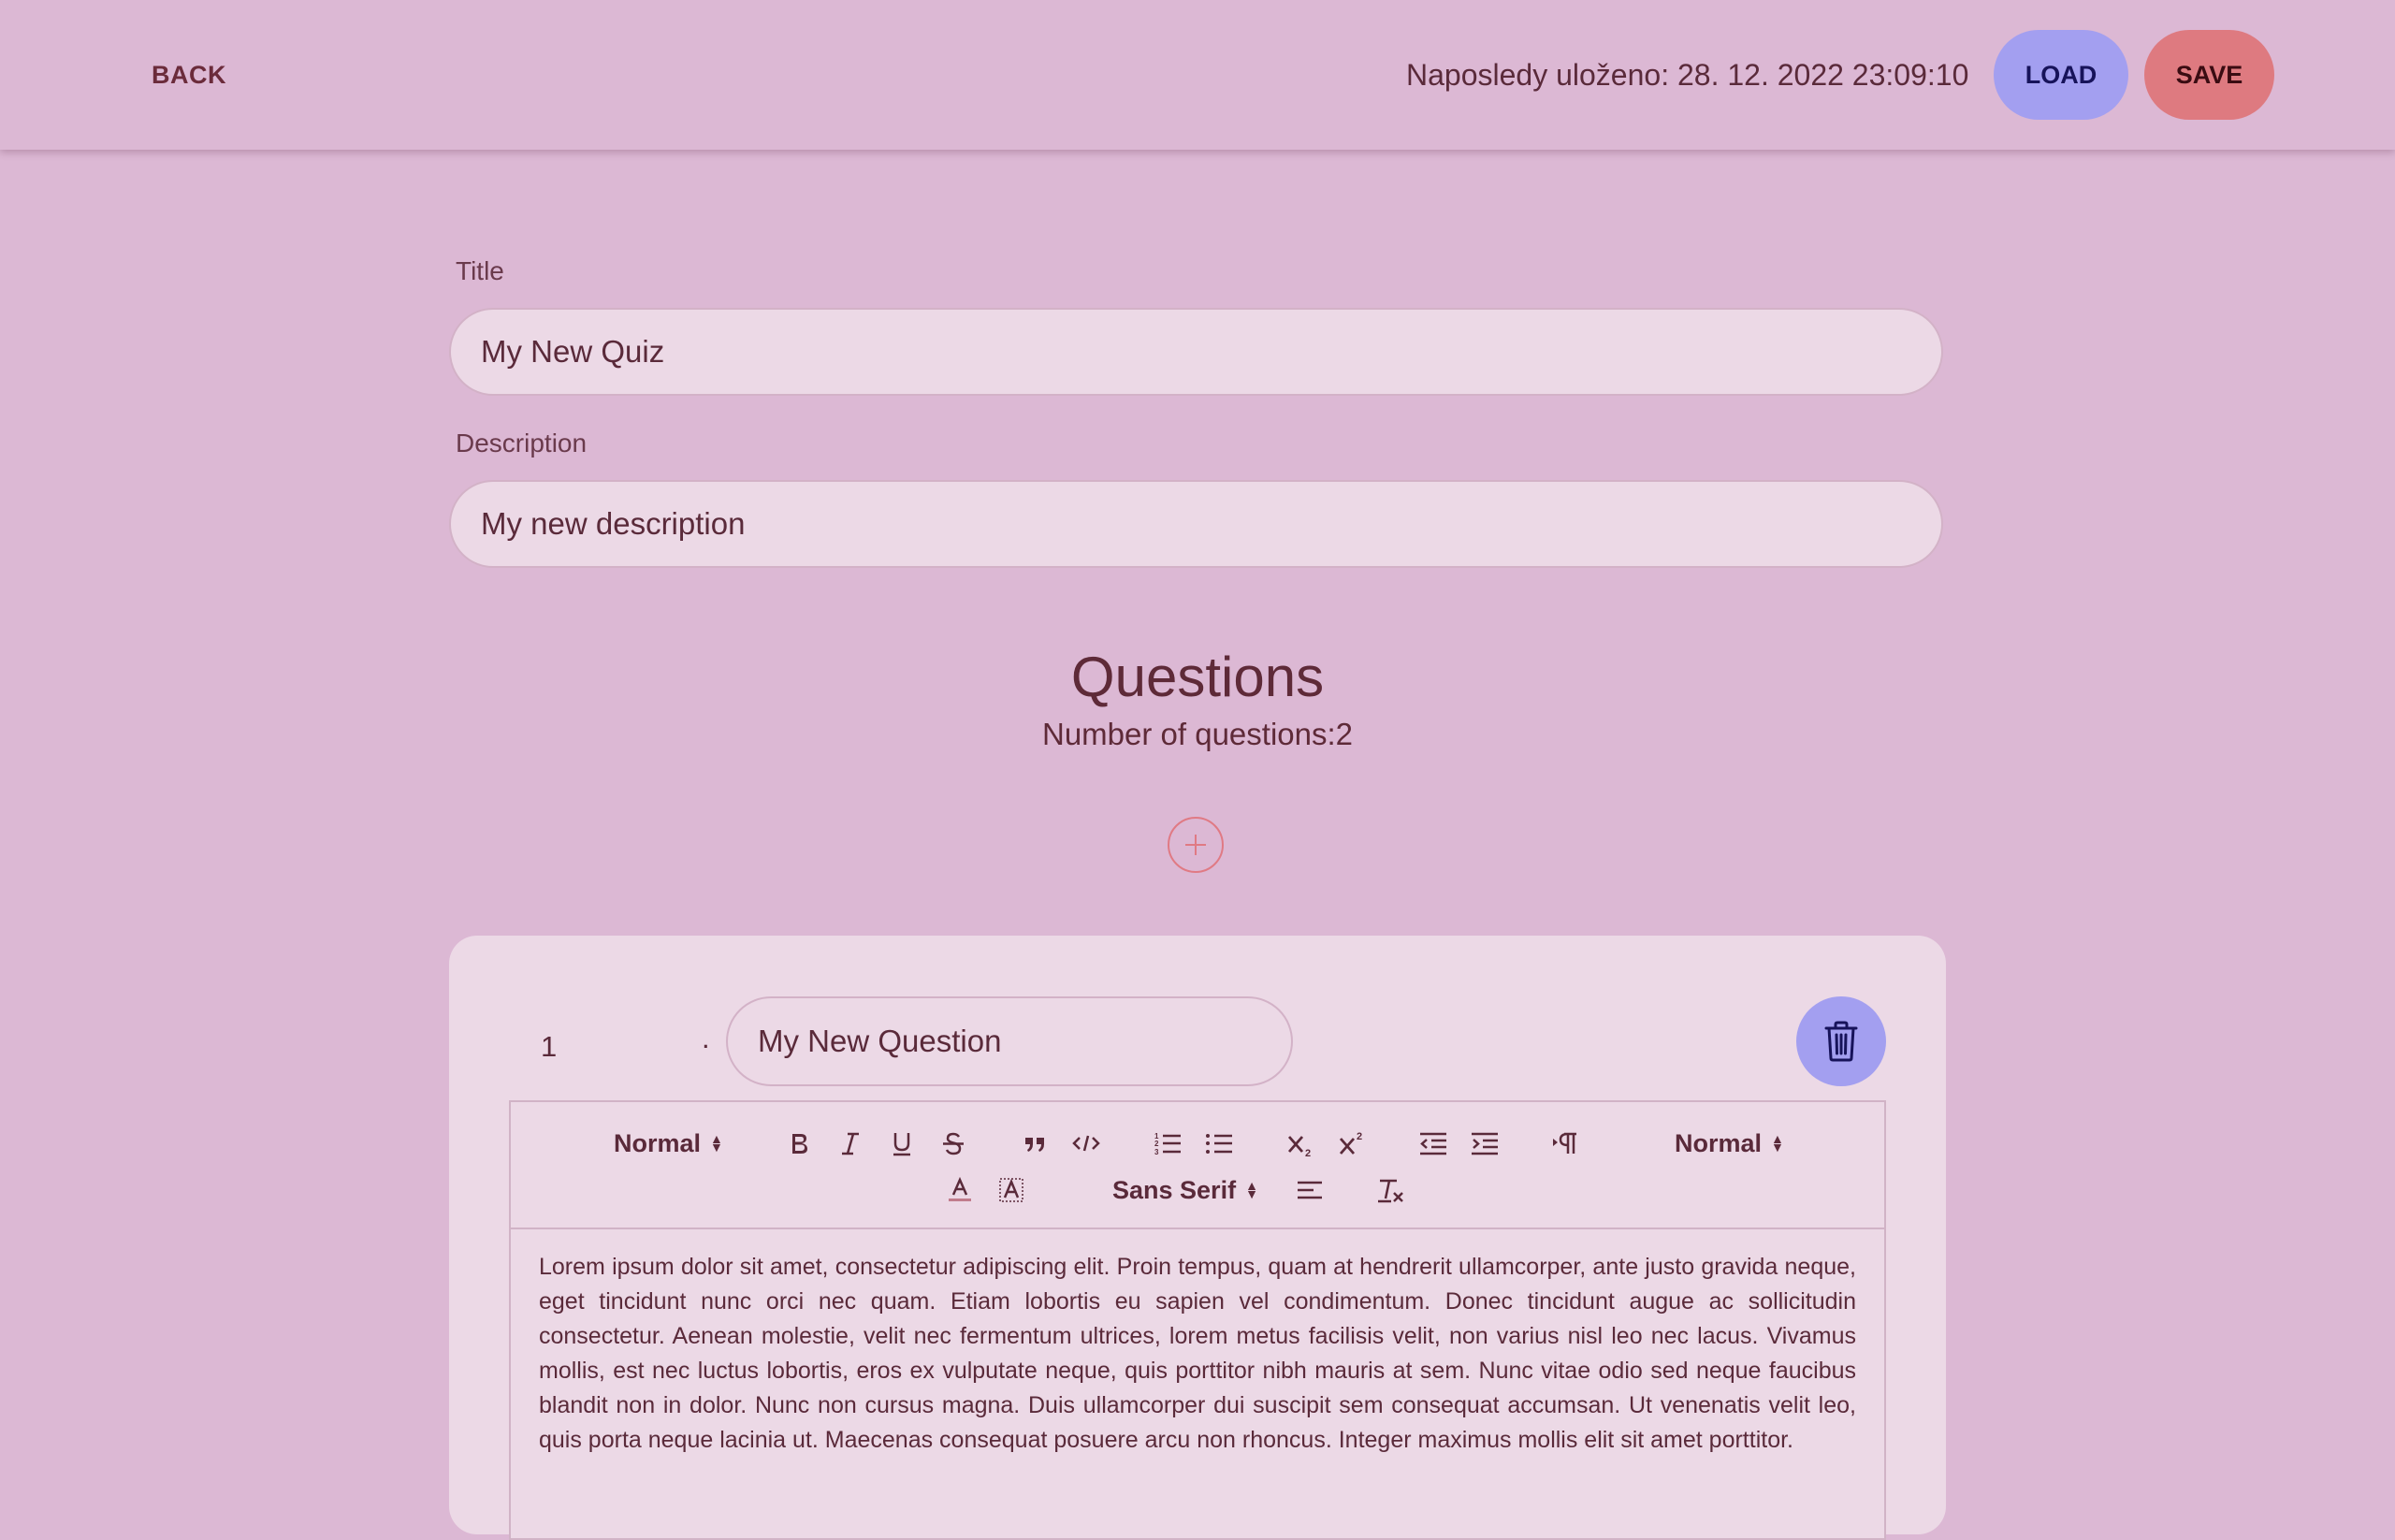 This screenshot has height=1540, width=2395. Describe the element at coordinates (1196, 352) in the screenshot. I see `title-input` at that location.